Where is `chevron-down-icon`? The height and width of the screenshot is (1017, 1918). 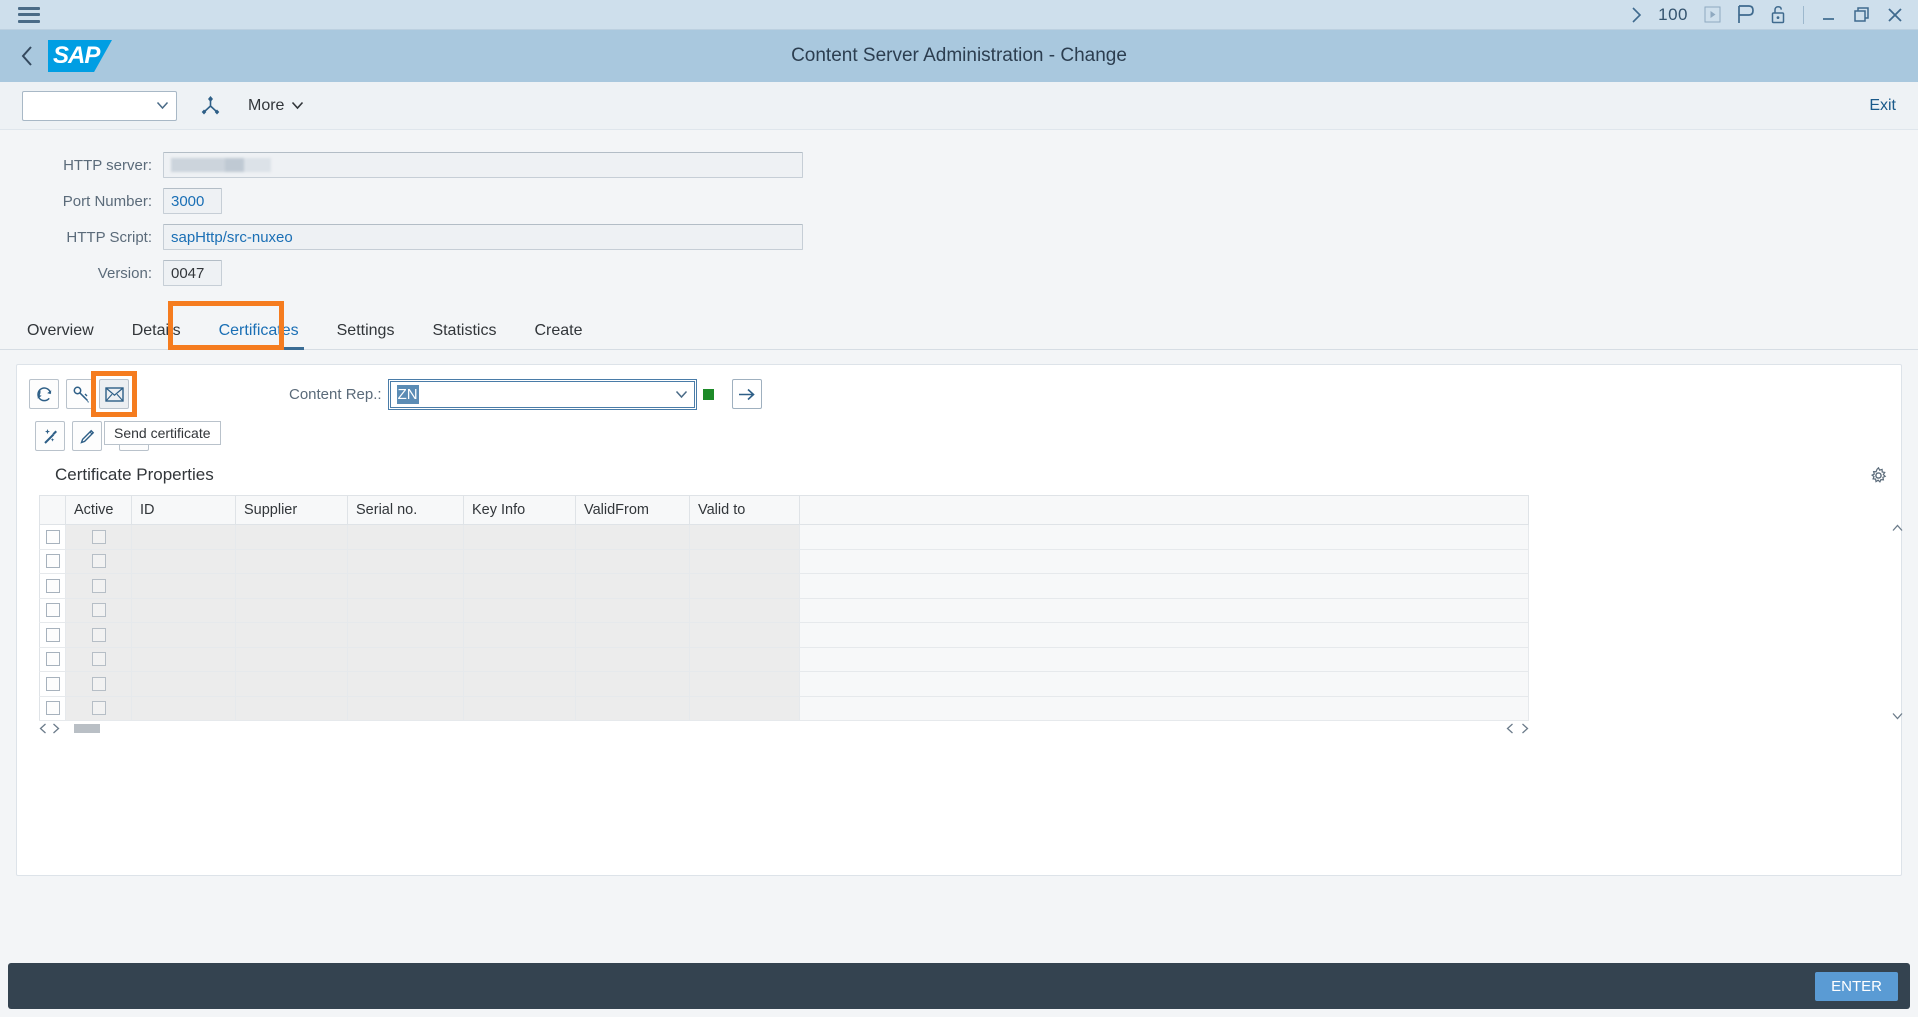
chevron-down-icon is located at coordinates (162, 105).